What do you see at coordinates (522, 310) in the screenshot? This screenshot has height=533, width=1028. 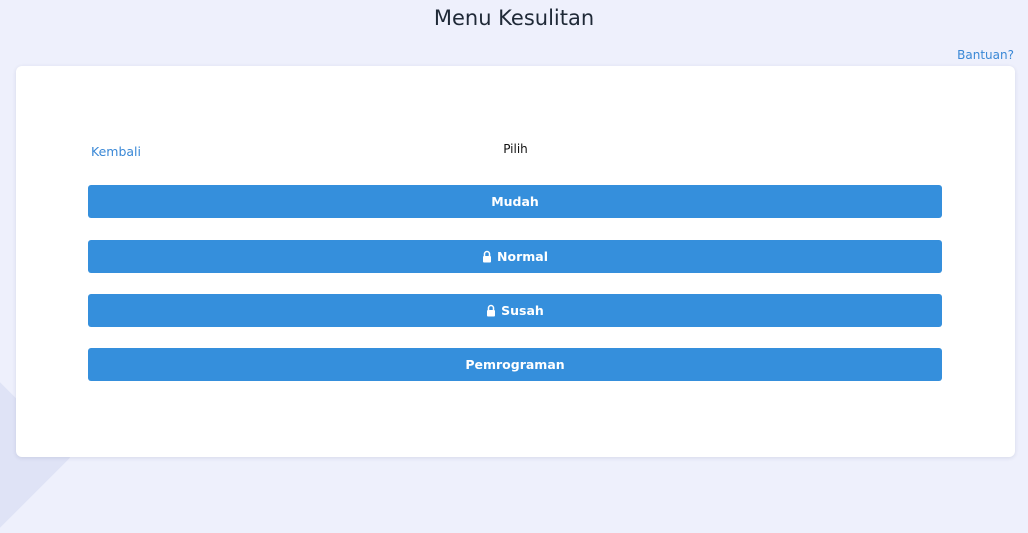 I see `hard-button-label: Susah` at bounding box center [522, 310].